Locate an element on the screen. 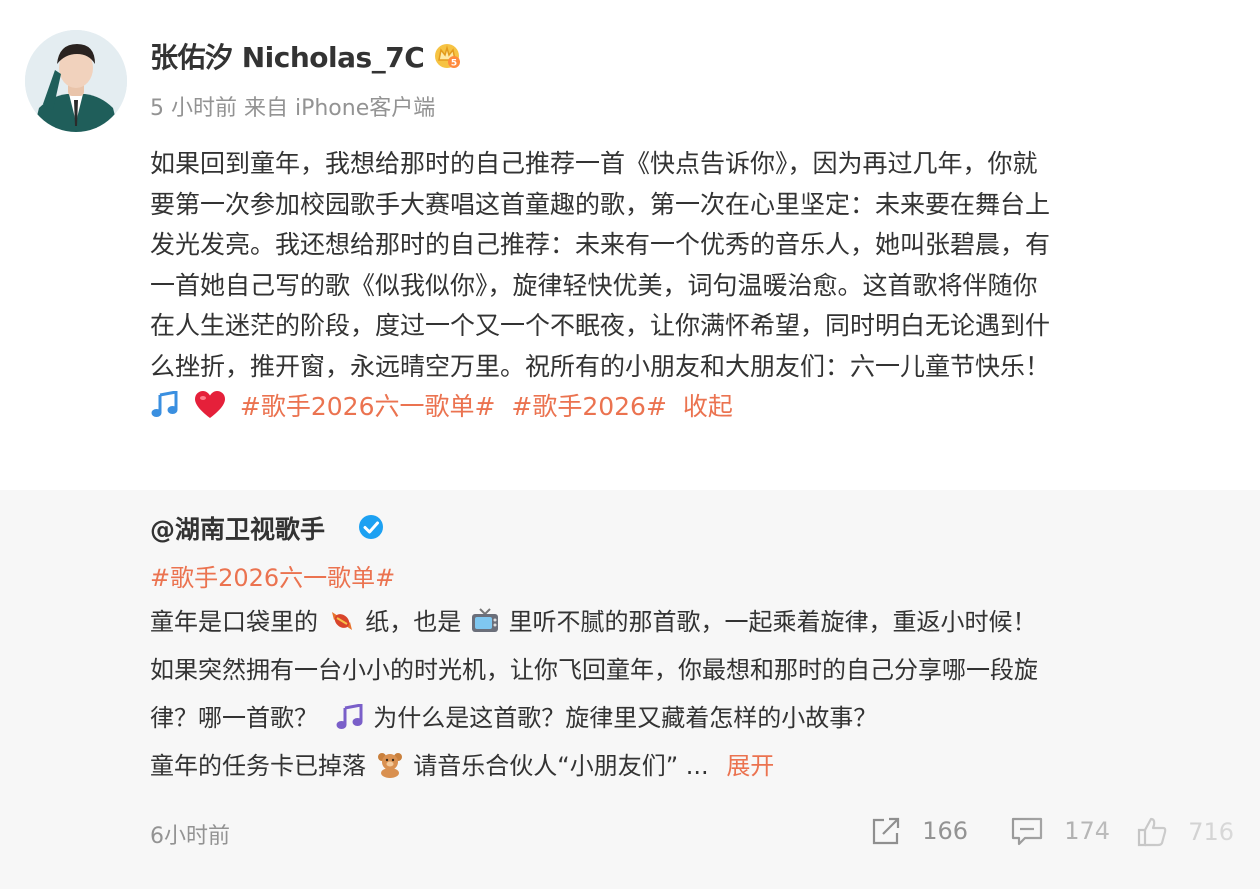 The image size is (1260, 889). heart-icon is located at coordinates (209, 404).